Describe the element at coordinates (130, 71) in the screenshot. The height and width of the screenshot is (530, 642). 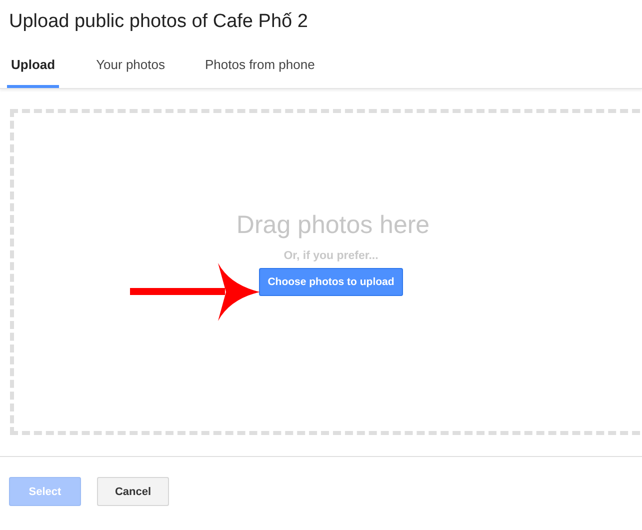
I see `tab: Your photos` at that location.